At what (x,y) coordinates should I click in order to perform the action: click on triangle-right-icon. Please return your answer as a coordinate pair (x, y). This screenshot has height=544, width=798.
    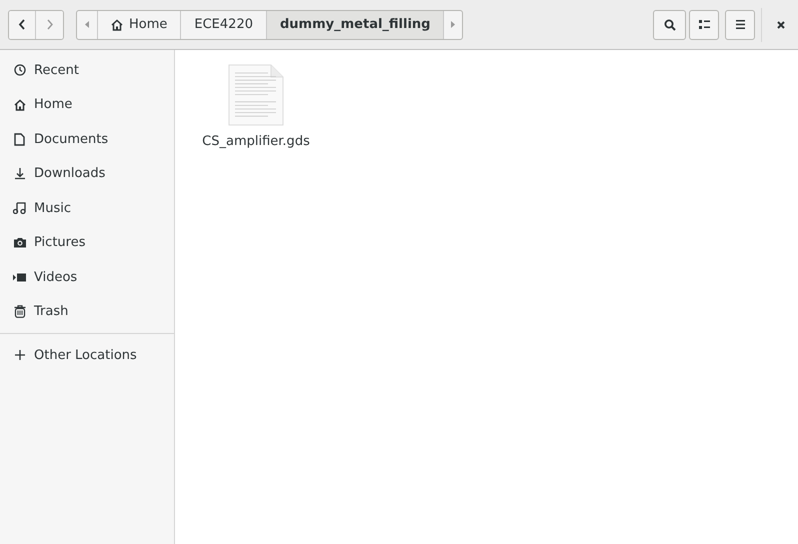
    Looking at the image, I should click on (453, 24).